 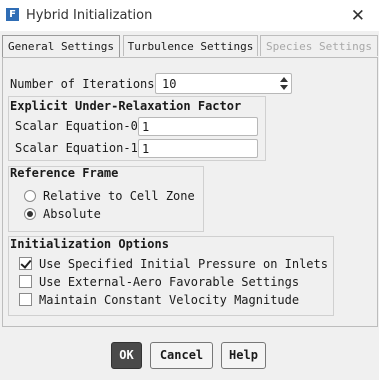 I want to click on checkbox-specified-pressure, so click(x=25, y=263).